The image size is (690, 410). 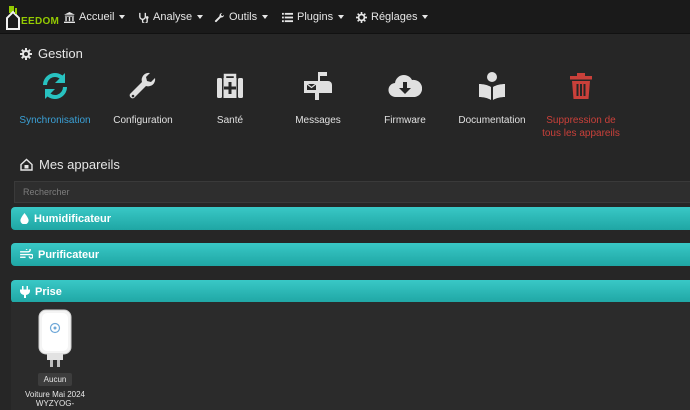 I want to click on nav-accueil-label: Accueil, so click(x=97, y=17).